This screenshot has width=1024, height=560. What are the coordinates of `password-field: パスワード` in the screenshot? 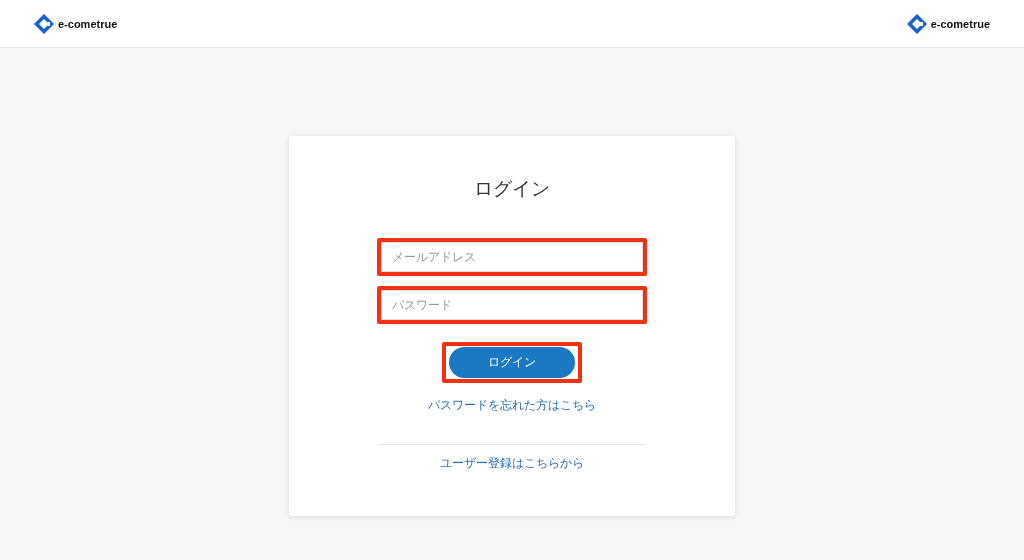 It's located at (512, 305).